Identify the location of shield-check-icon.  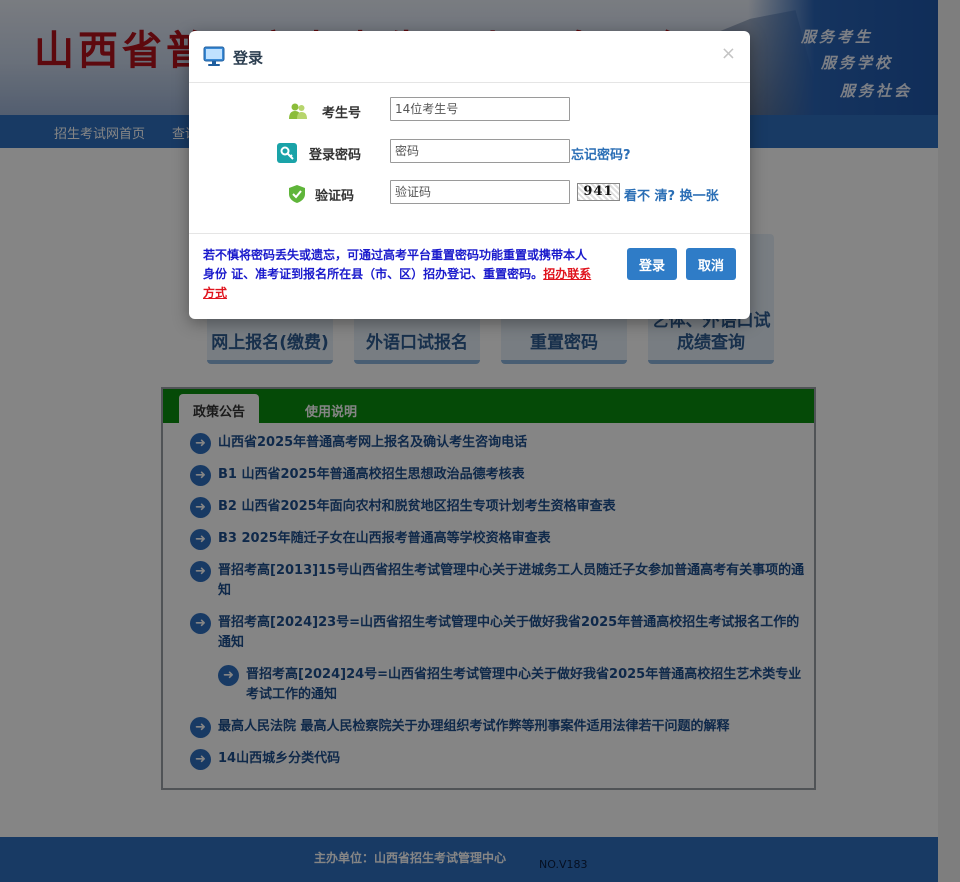
(297, 194).